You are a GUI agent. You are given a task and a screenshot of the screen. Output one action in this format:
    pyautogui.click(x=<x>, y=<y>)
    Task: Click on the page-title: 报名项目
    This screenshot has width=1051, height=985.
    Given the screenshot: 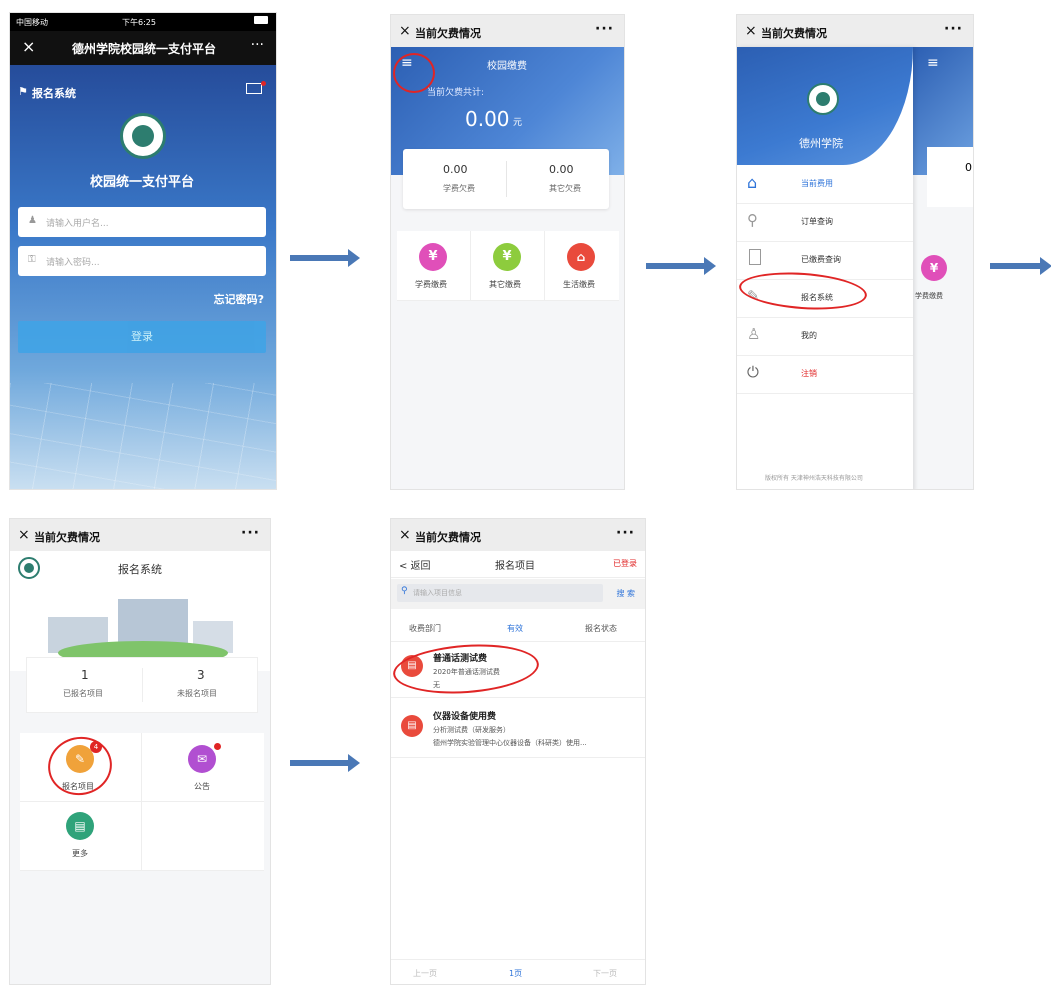 What is the action you would take?
    pyautogui.click(x=515, y=566)
    